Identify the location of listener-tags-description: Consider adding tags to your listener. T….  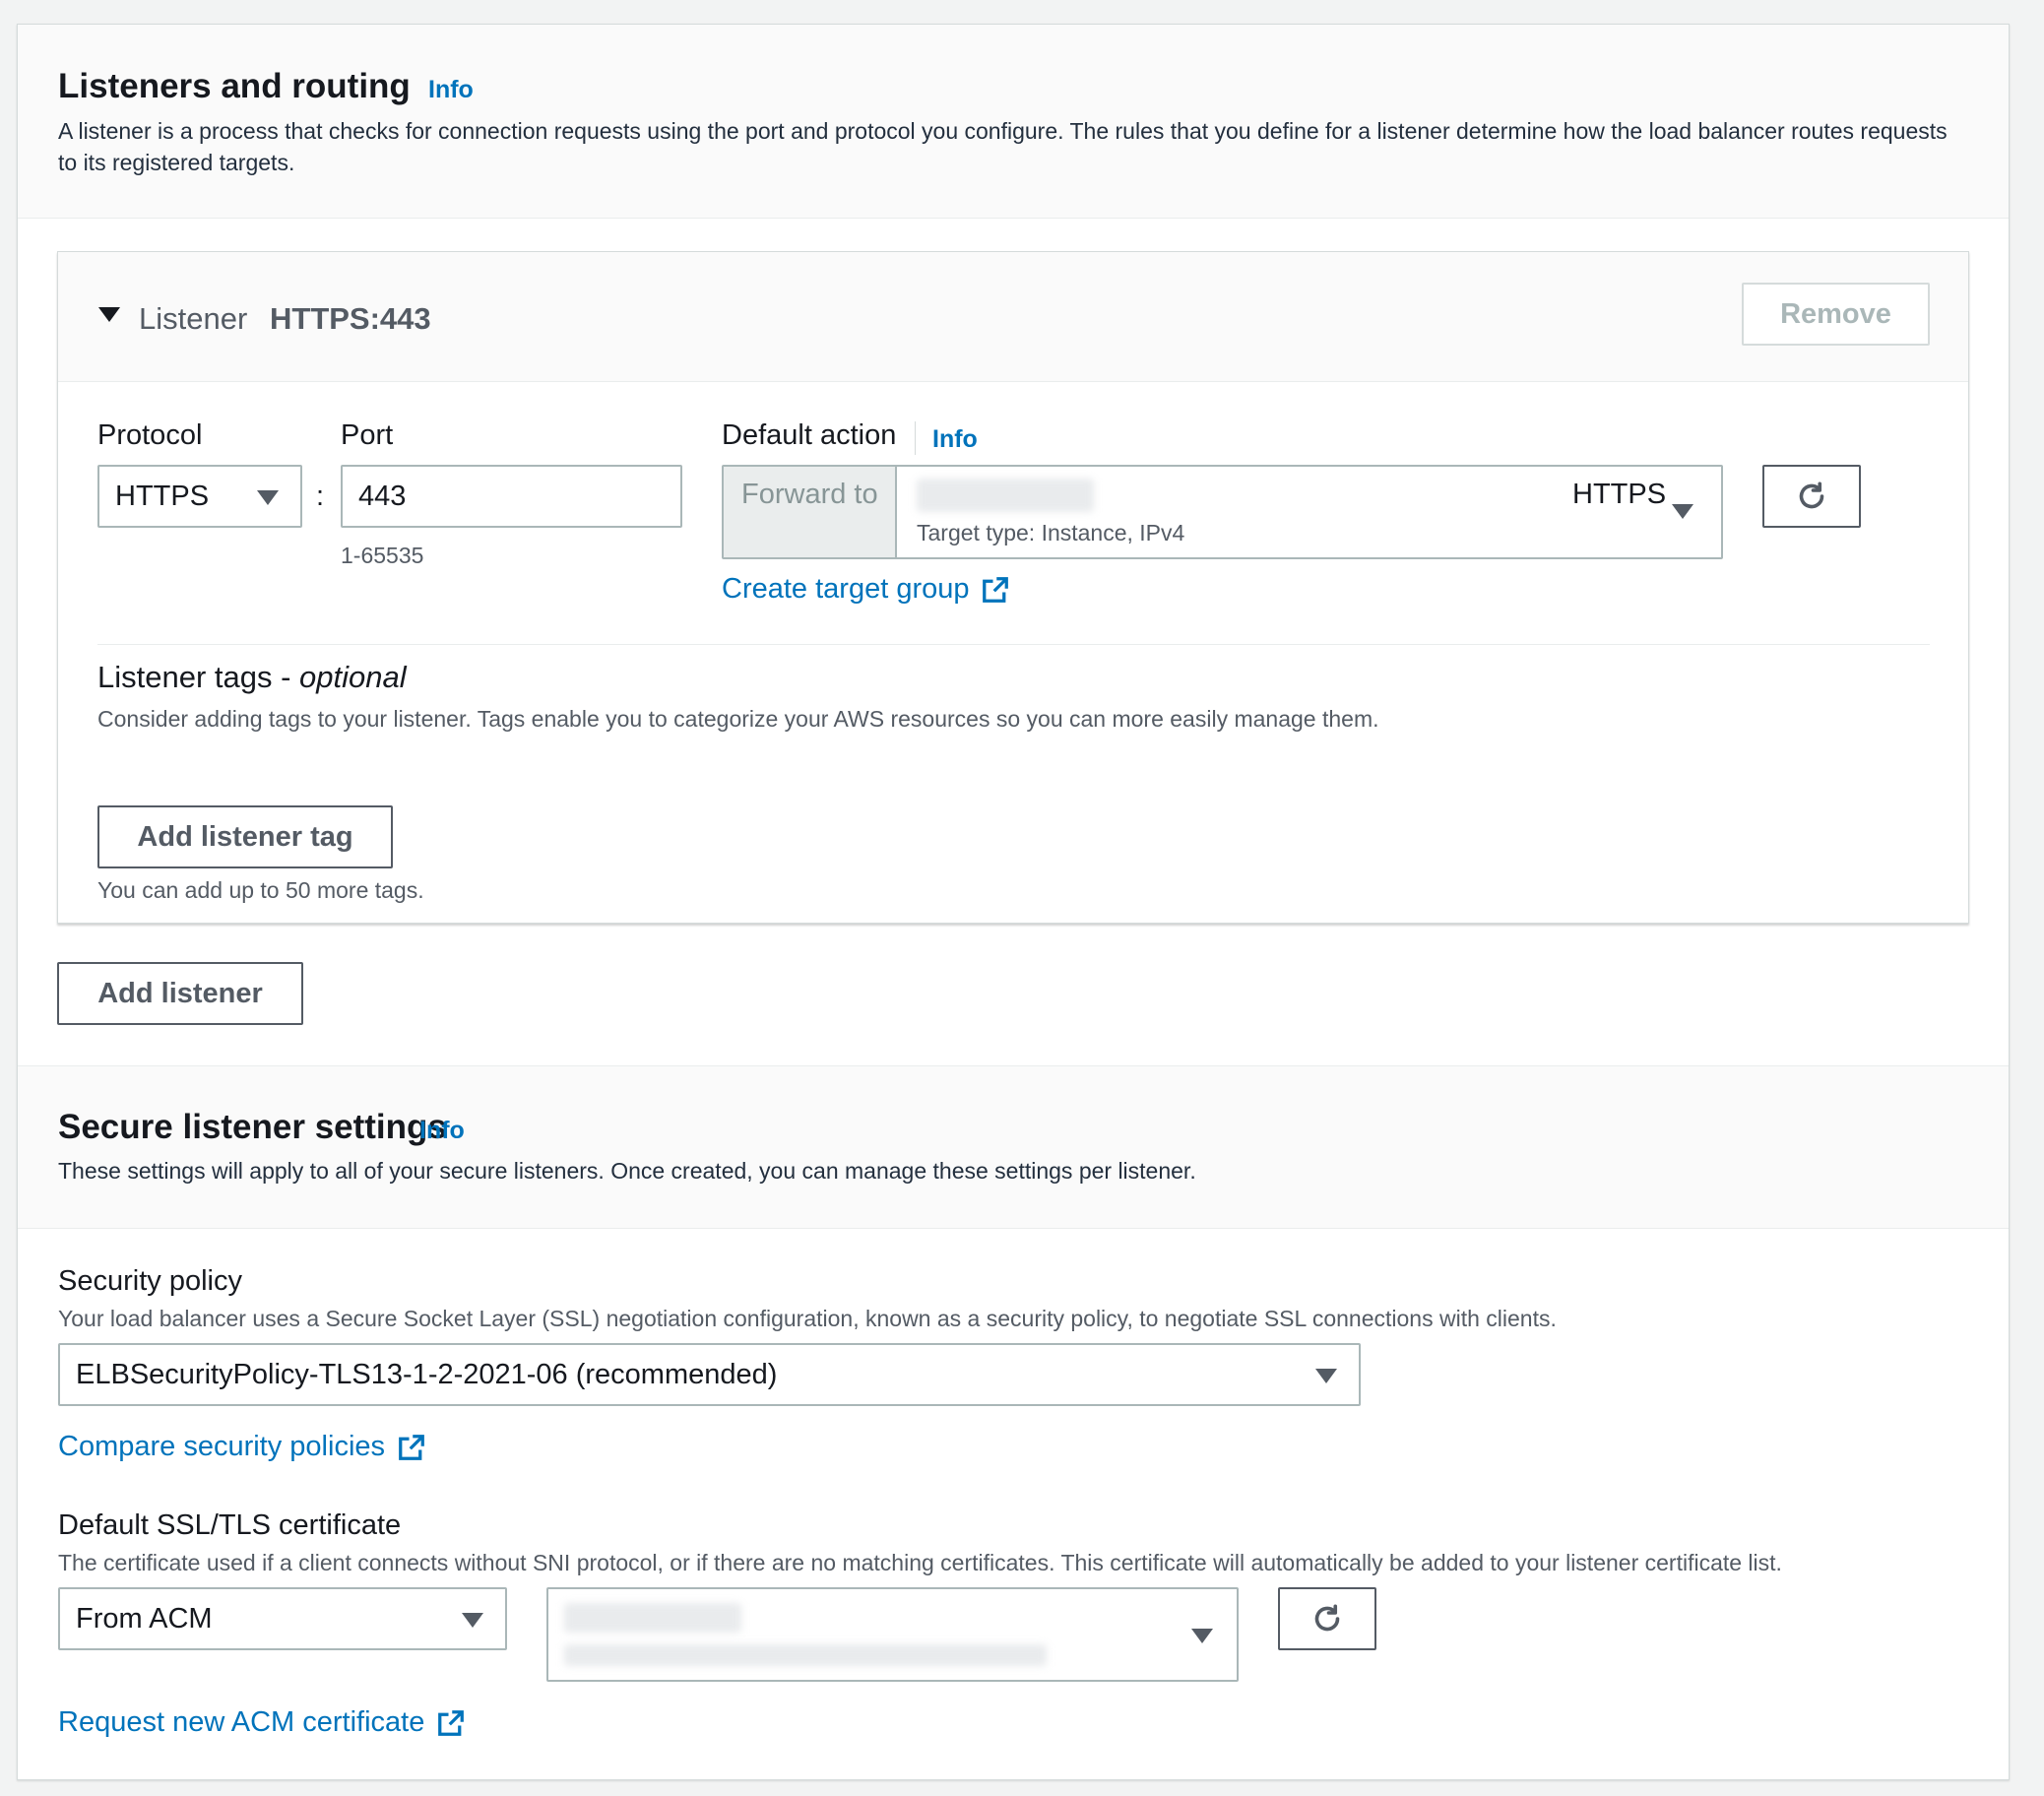
(738, 719).